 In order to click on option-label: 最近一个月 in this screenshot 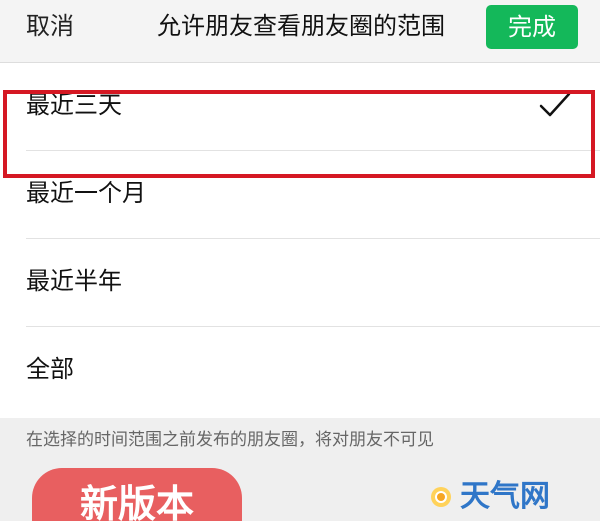, I will do `click(86, 193)`.